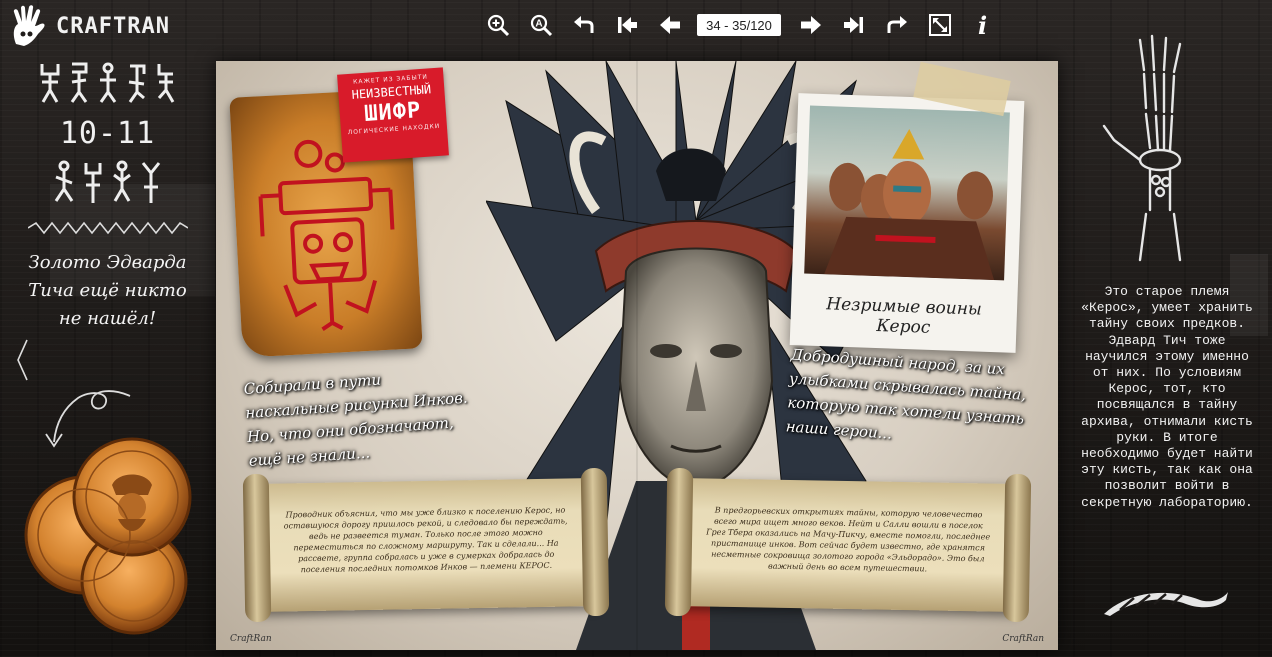 The width and height of the screenshot is (1272, 657). I want to click on info-icon: i, so click(982, 25).